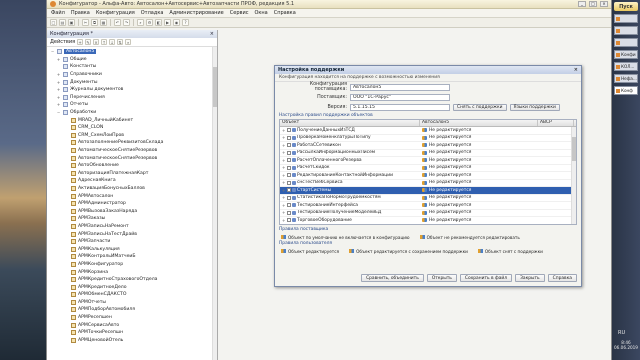  Describe the element at coordinates (80, 42) in the screenshot. I see `add-icon: +` at that location.